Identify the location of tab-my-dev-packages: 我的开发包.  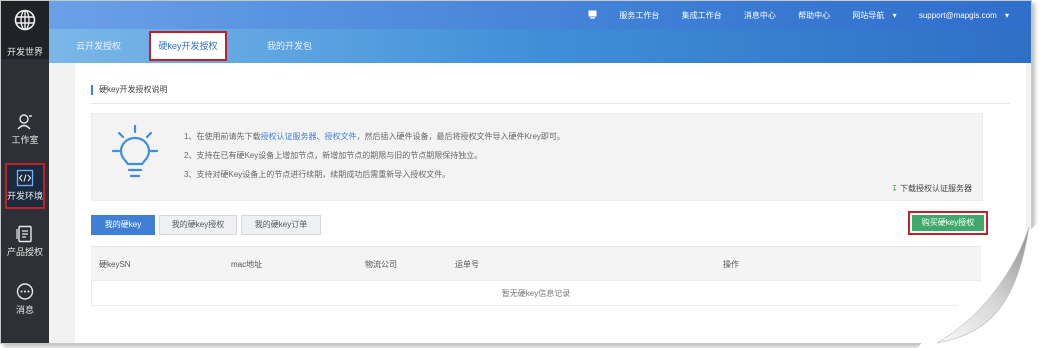
(289, 45).